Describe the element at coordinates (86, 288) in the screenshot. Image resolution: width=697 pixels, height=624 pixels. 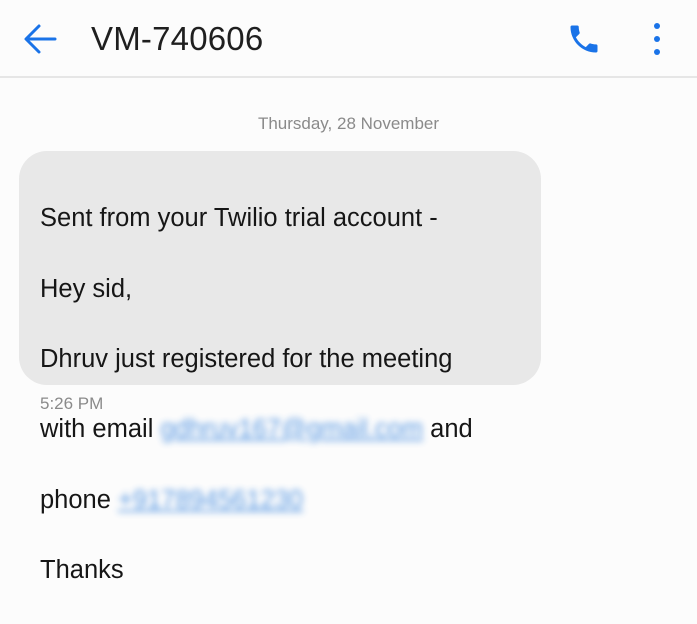
I see `message-line: Hey sid,` at that location.